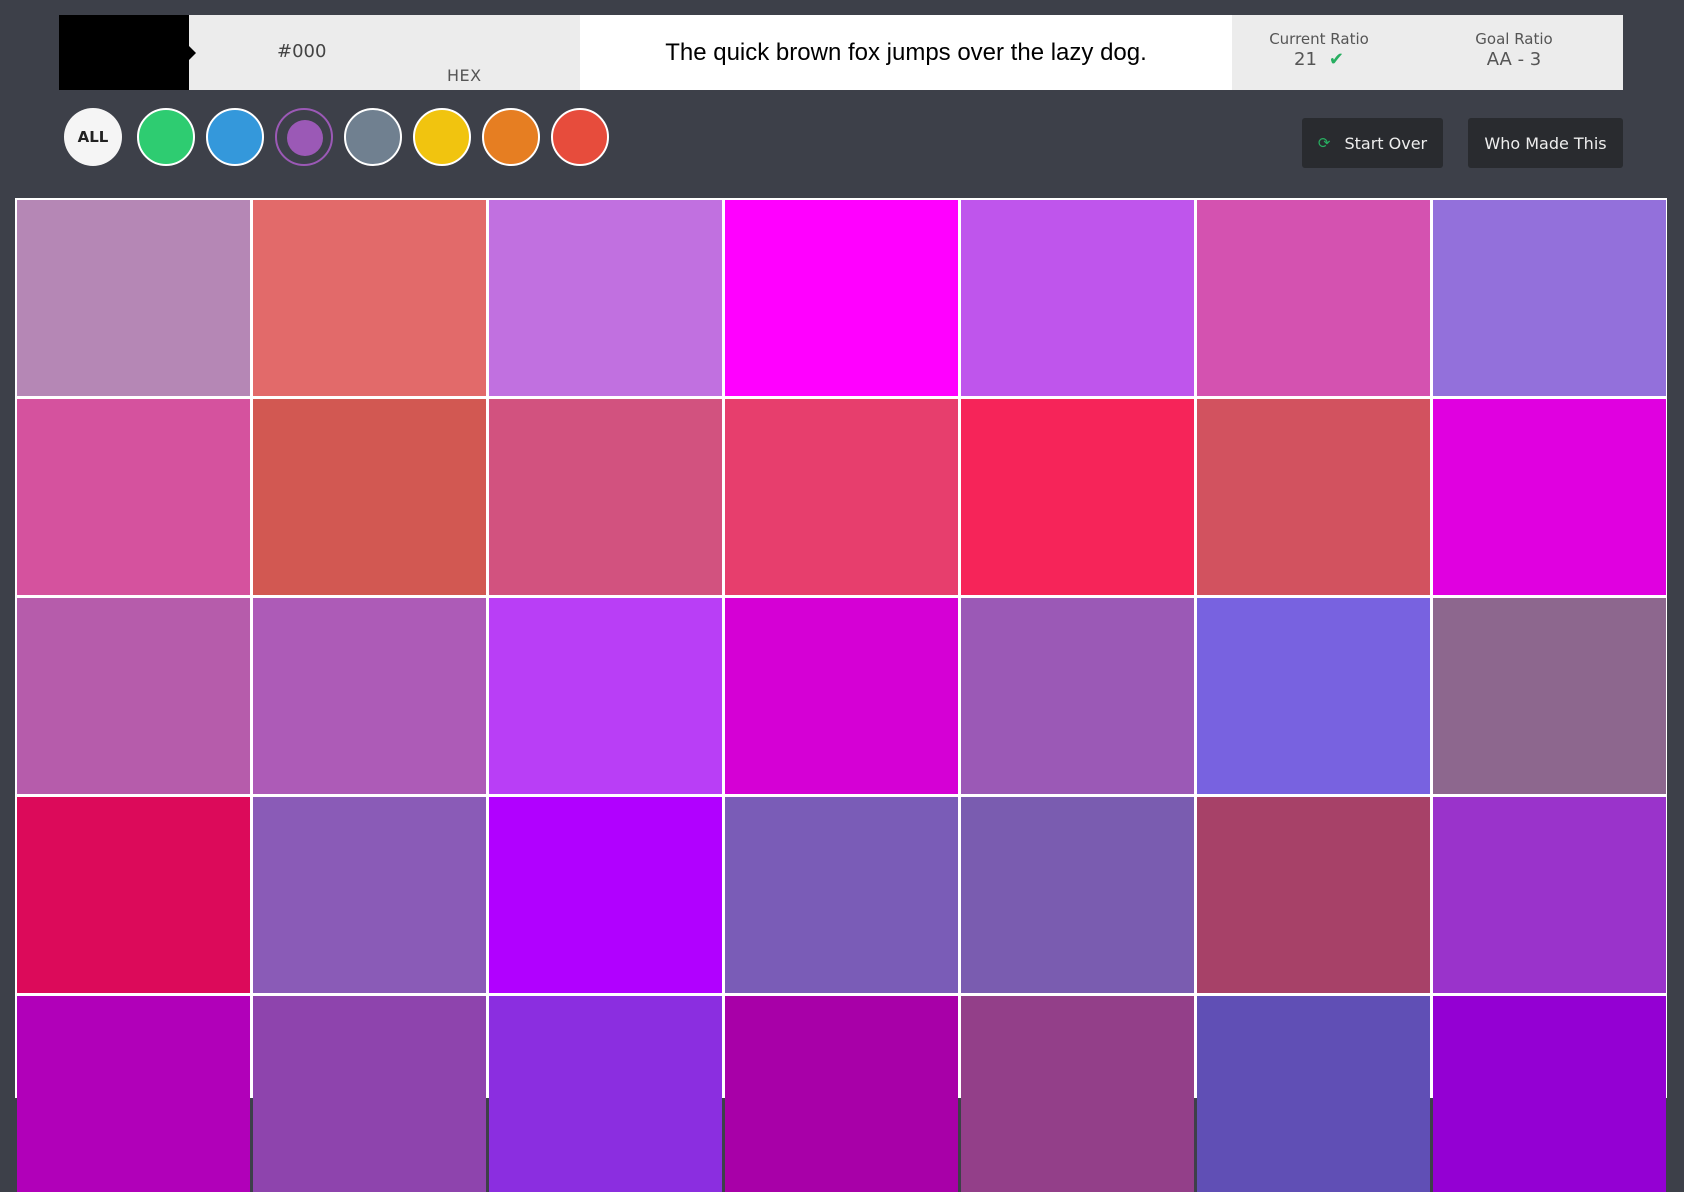 The width and height of the screenshot is (1684, 1192). What do you see at coordinates (1514, 59) in the screenshot?
I see `goal-ratio-value: AA - 3` at bounding box center [1514, 59].